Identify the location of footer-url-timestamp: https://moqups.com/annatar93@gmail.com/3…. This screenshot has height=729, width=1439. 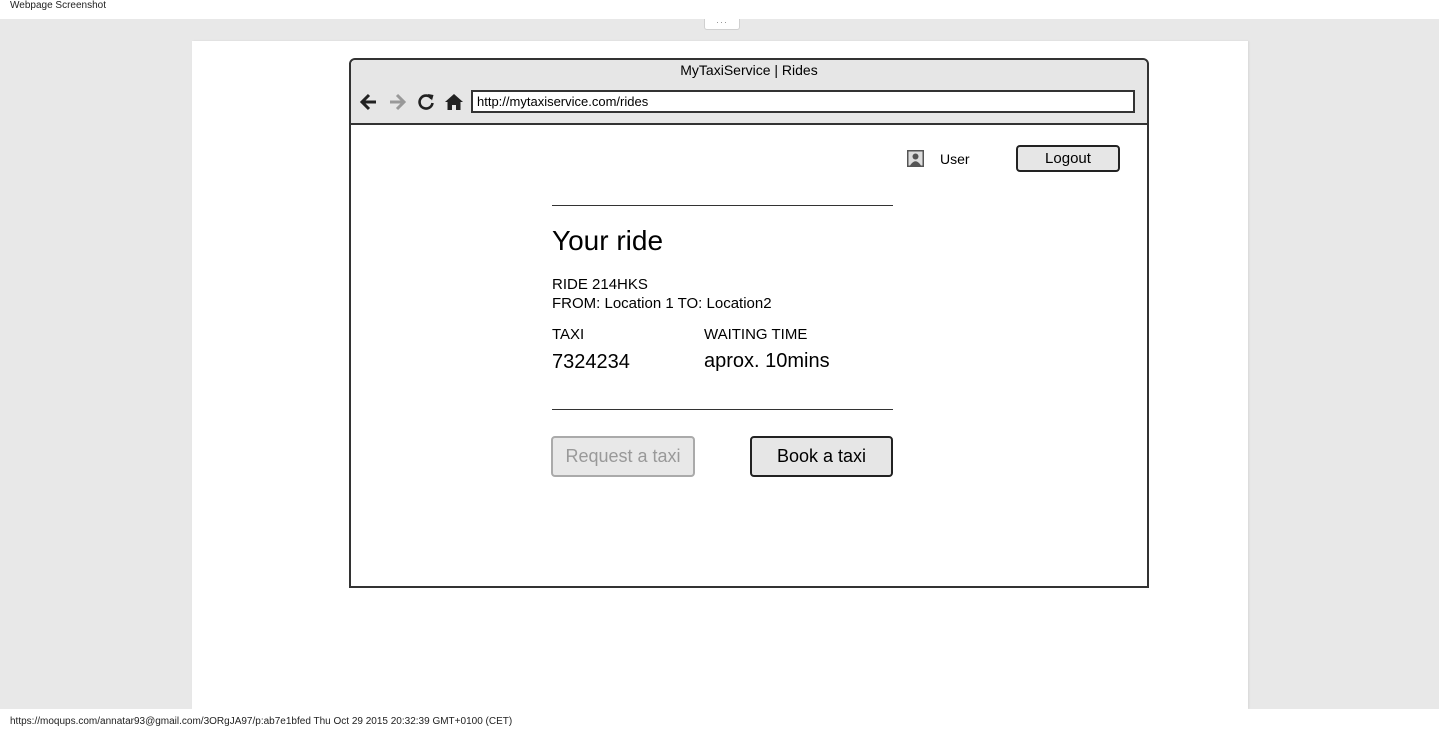
(261, 721).